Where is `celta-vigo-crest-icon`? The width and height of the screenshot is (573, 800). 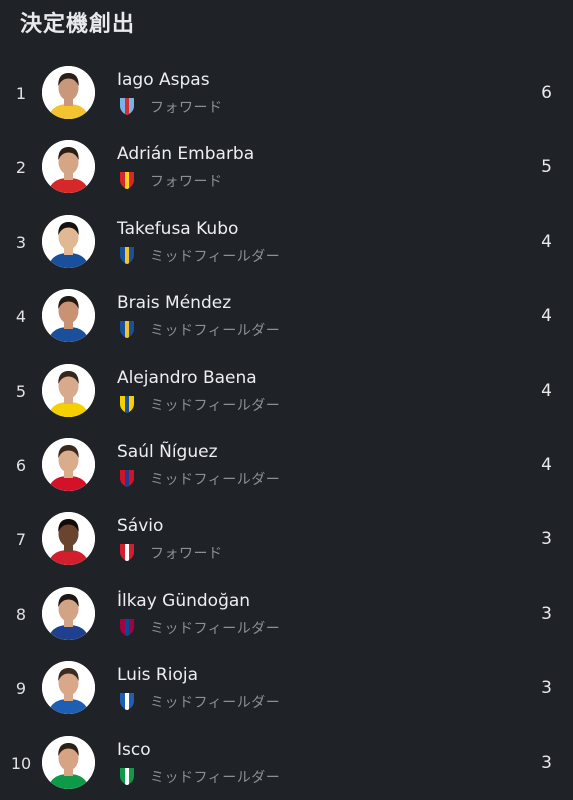
celta-vigo-crest-icon is located at coordinates (127, 106).